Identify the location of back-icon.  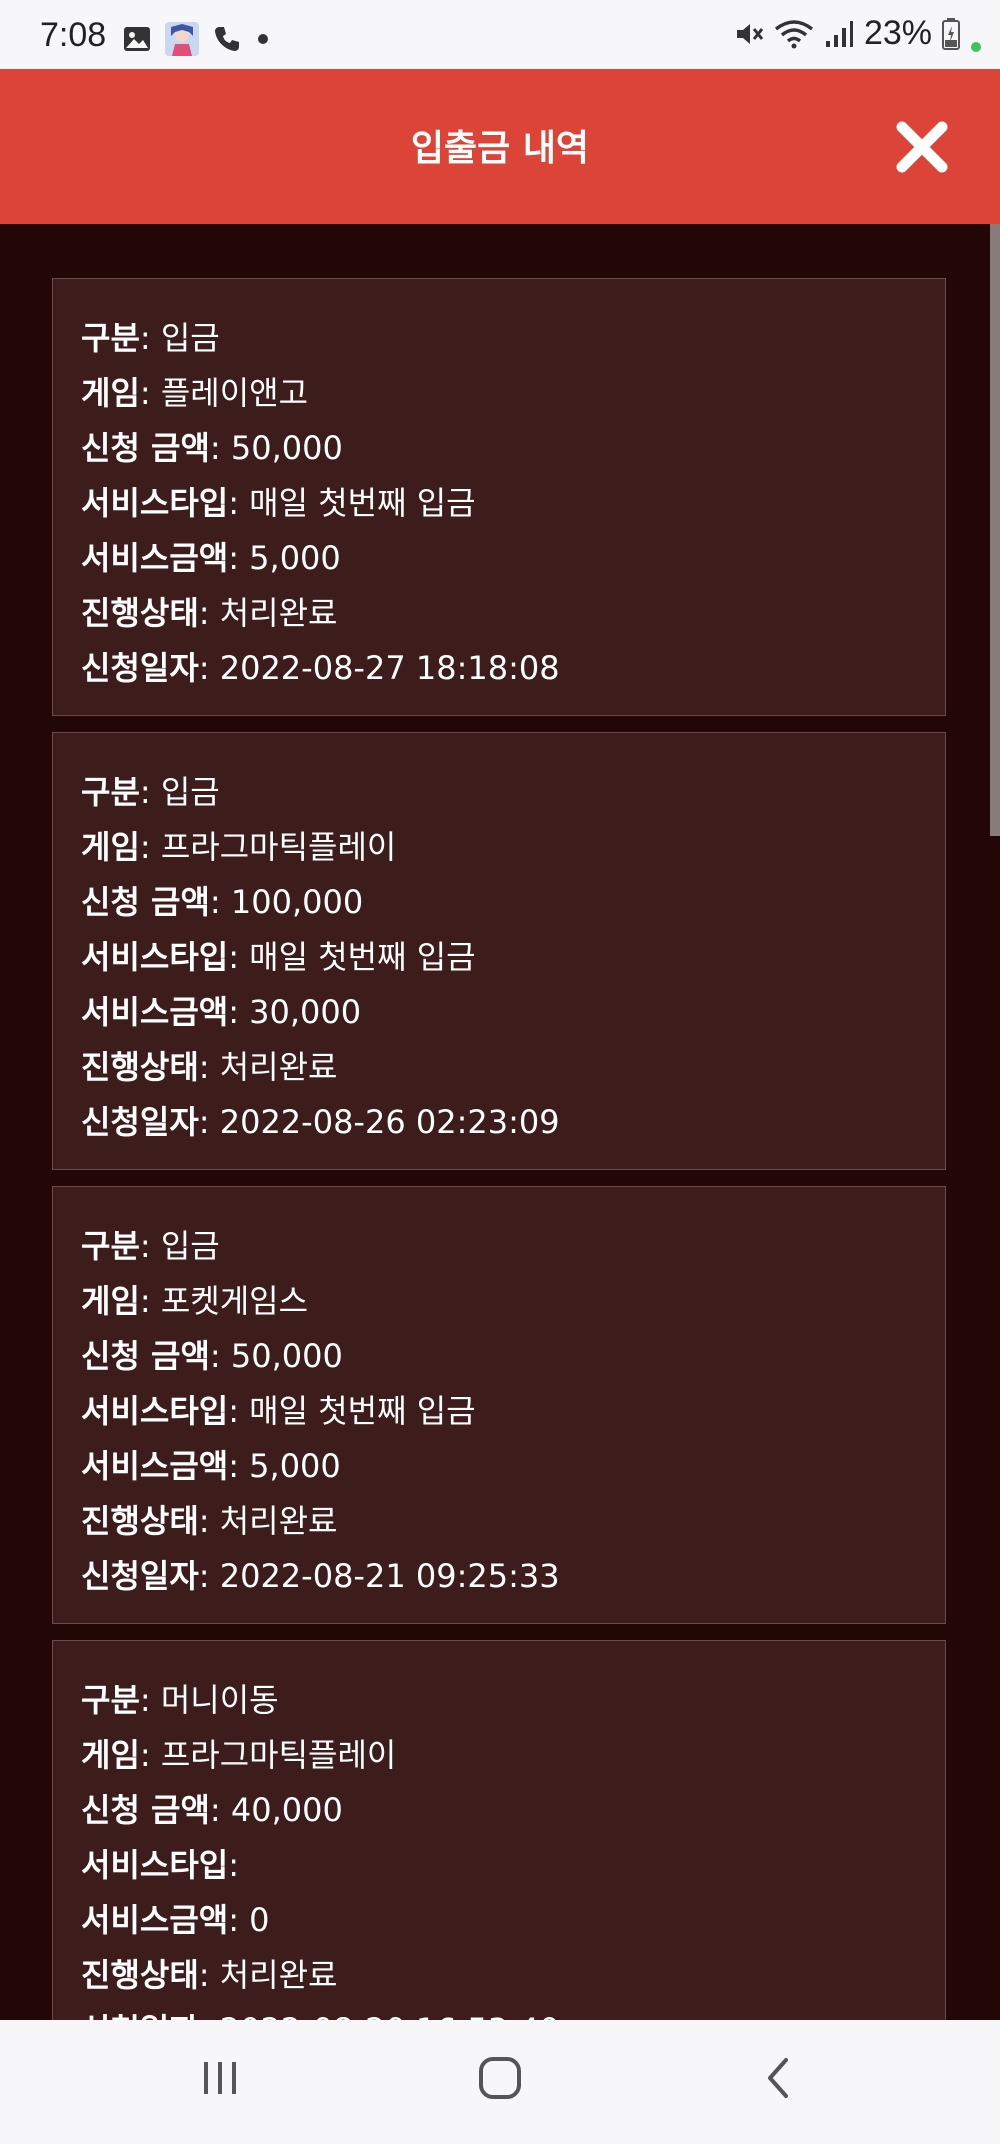
(780, 2078).